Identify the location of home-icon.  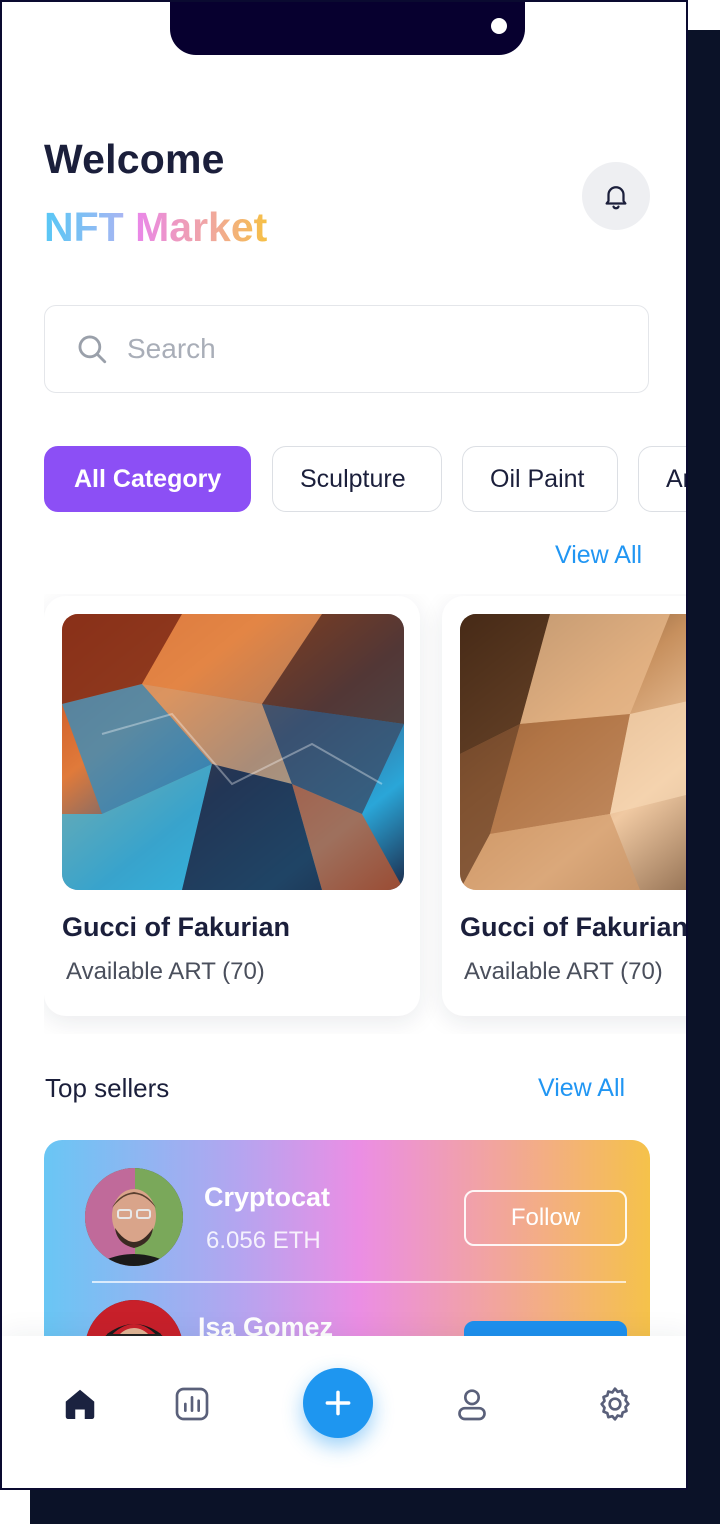
(80, 1404).